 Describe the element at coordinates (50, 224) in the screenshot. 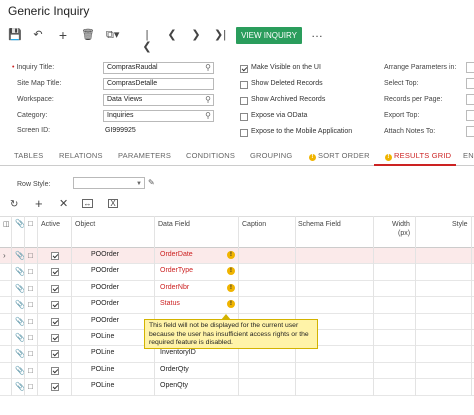

I see `column-active: Active` at that location.